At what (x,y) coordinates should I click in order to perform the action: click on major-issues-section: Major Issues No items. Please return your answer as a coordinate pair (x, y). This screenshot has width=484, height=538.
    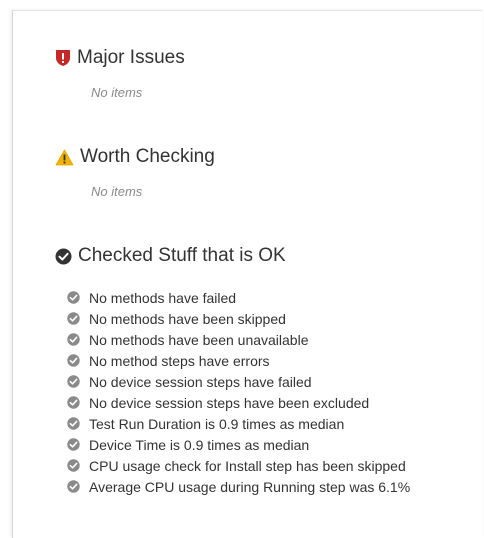
    Looking at the image, I should click on (120, 73).